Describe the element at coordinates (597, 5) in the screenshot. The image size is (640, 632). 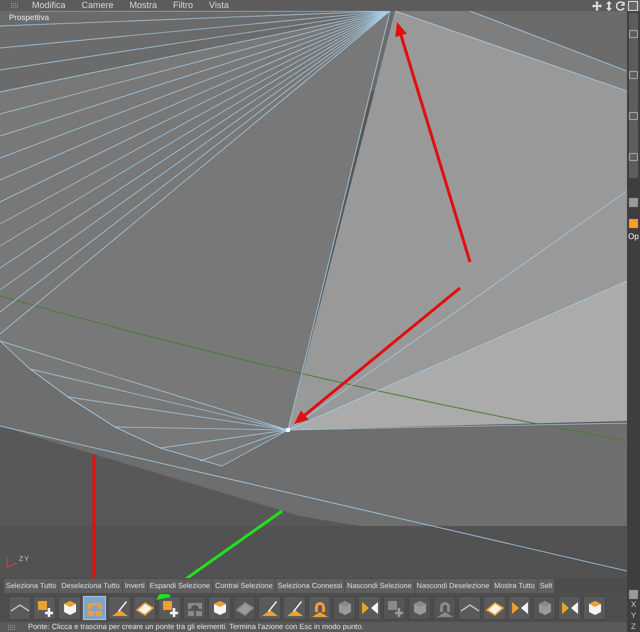
I see `move-icon` at that location.